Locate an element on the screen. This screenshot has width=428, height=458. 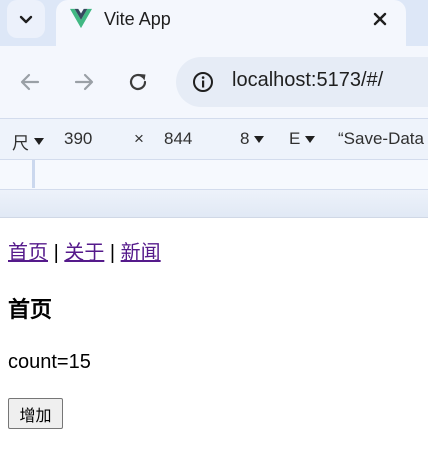
arrow-left-icon is located at coordinates (30, 82).